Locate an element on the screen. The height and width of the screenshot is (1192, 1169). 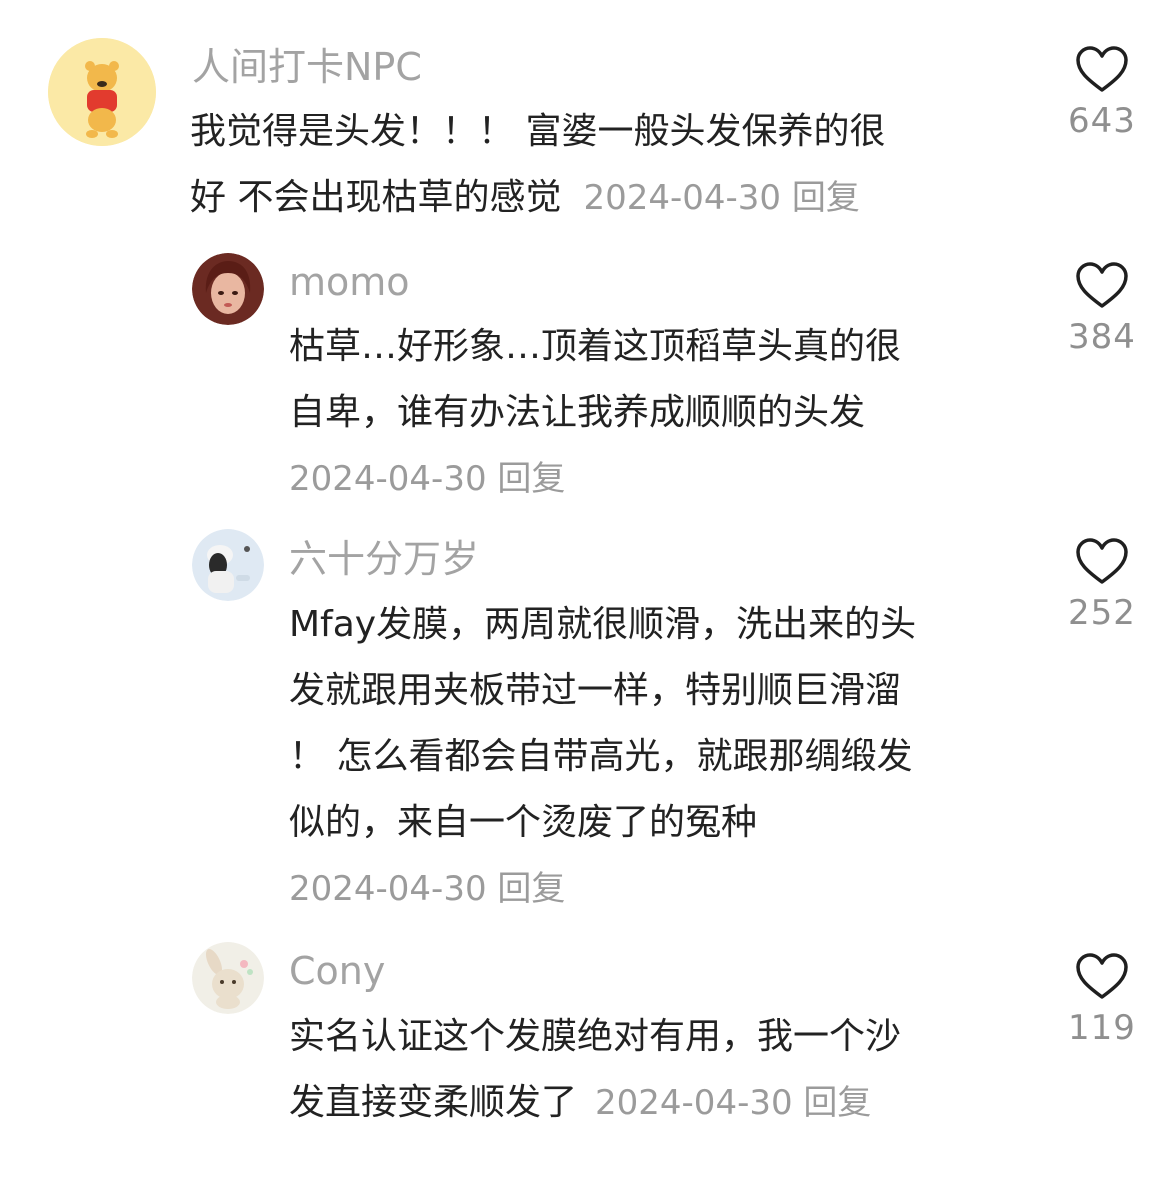
comment-line: 发直接变柔顺发了 is located at coordinates (433, 1102).